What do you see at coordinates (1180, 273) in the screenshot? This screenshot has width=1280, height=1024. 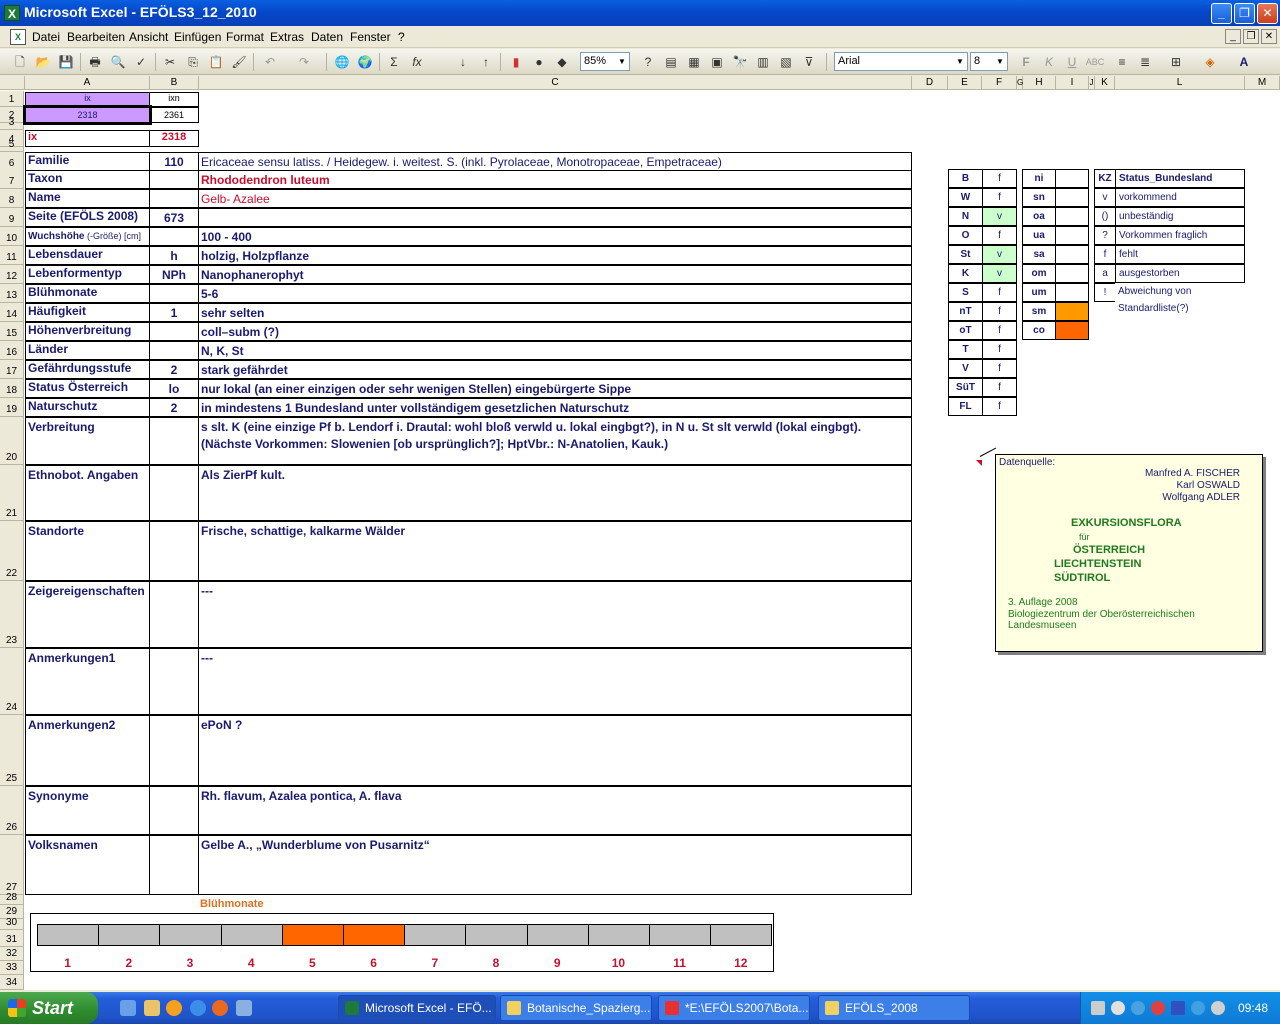 I see `legend-text: ausgestorben` at bounding box center [1180, 273].